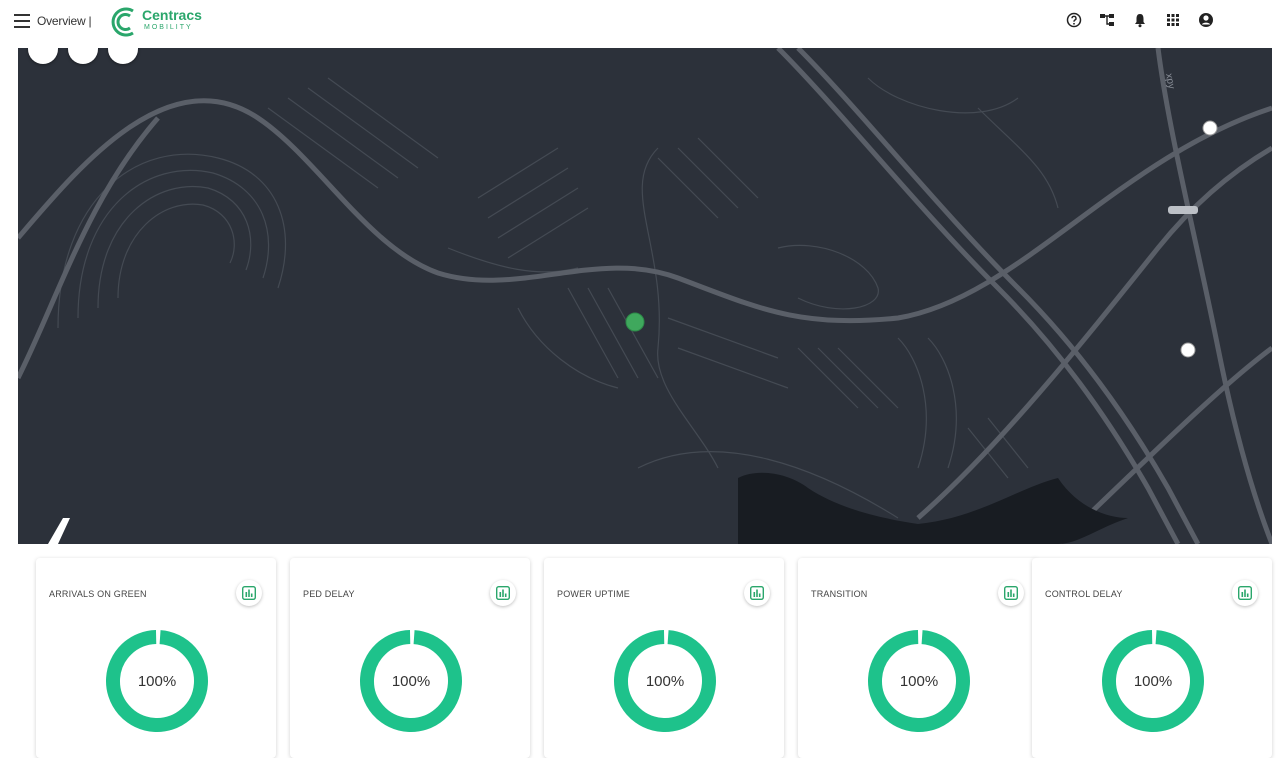  What do you see at coordinates (1183, 210) in the screenshot?
I see `device-marker-cluster` at bounding box center [1183, 210].